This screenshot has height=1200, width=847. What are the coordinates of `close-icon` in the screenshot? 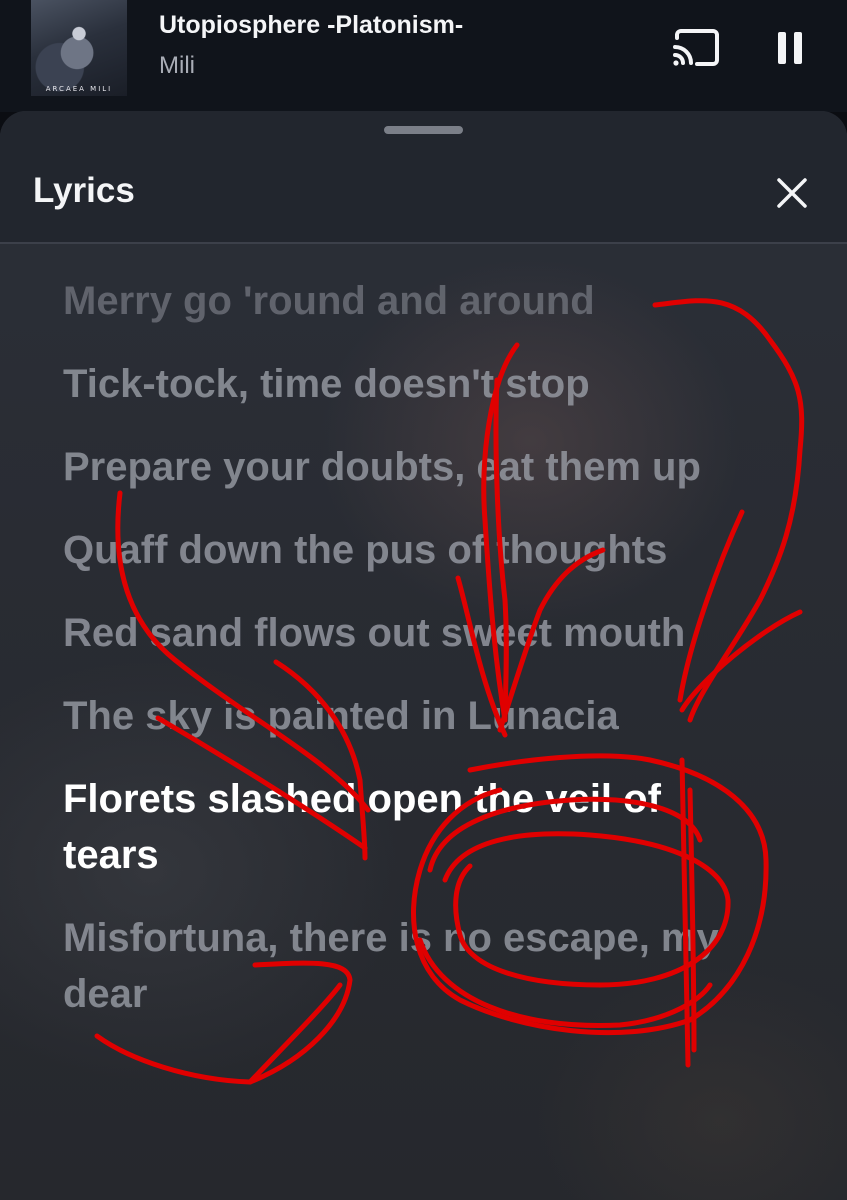 It's located at (792, 193).